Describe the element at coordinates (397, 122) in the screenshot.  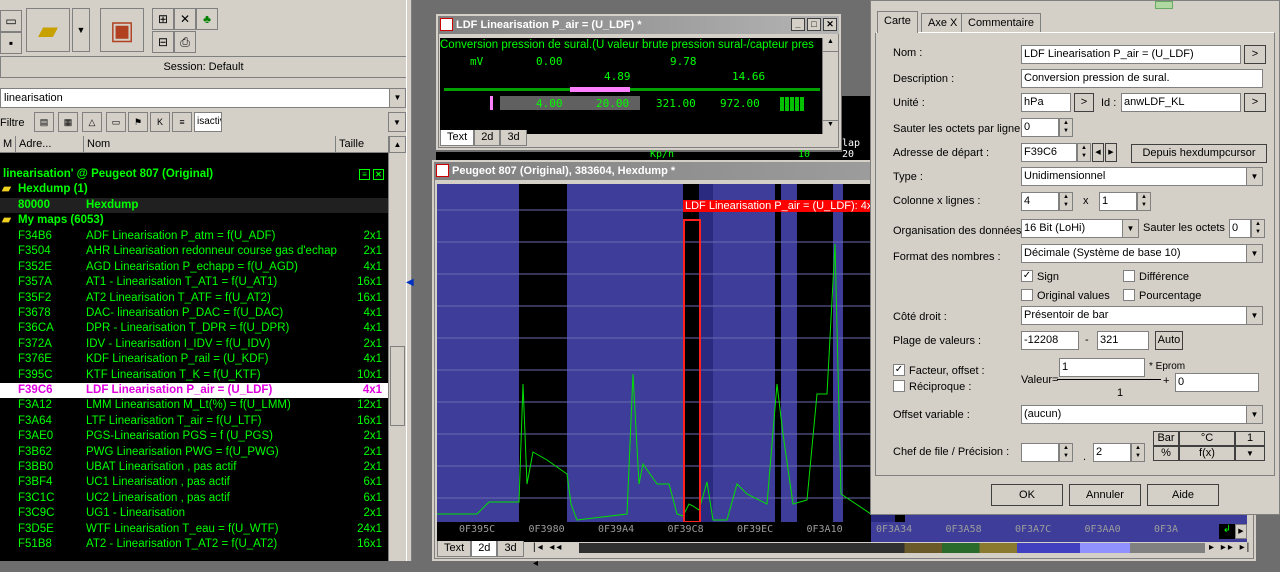
I see `filter-dropdown-icon: ▼` at that location.